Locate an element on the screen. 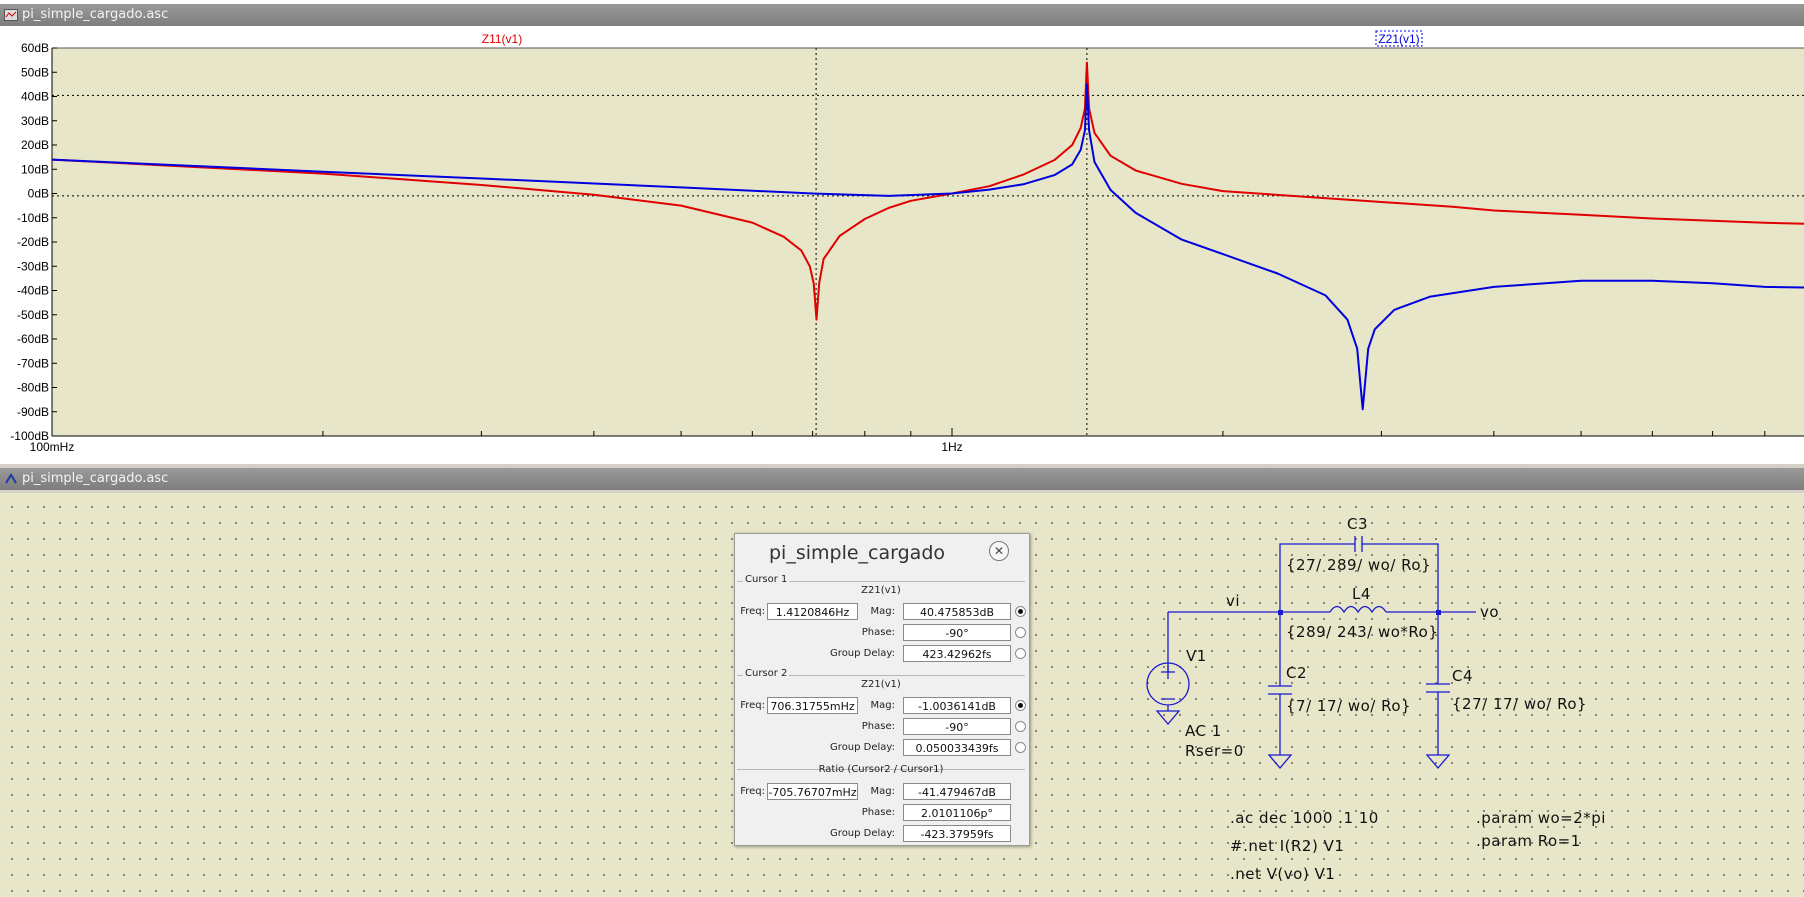 Image resolution: width=1804 pixels, height=897 pixels. v1-ac-value: AC 1 is located at coordinates (1203, 731).